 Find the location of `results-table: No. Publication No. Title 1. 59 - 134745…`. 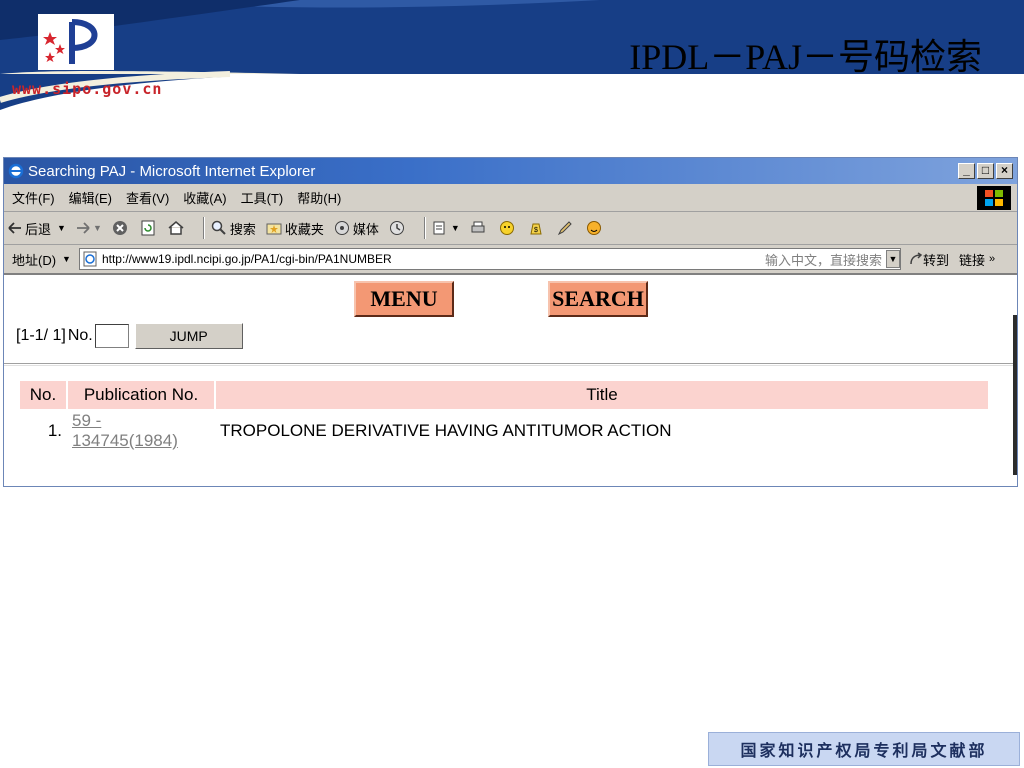

results-table: No. Publication No. Title 1. 59 - 134745… is located at coordinates (504, 416).